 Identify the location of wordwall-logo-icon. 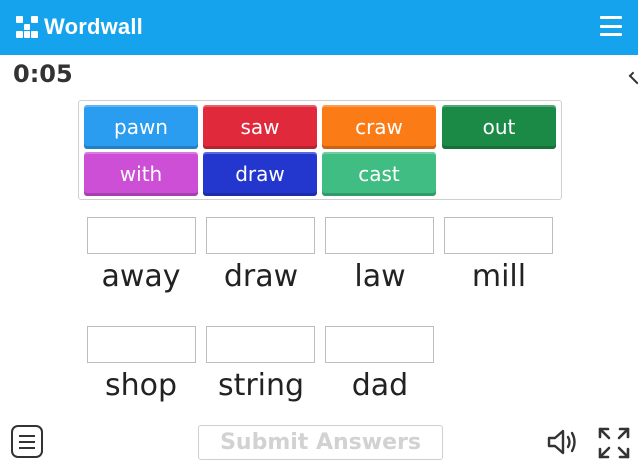
(27, 27).